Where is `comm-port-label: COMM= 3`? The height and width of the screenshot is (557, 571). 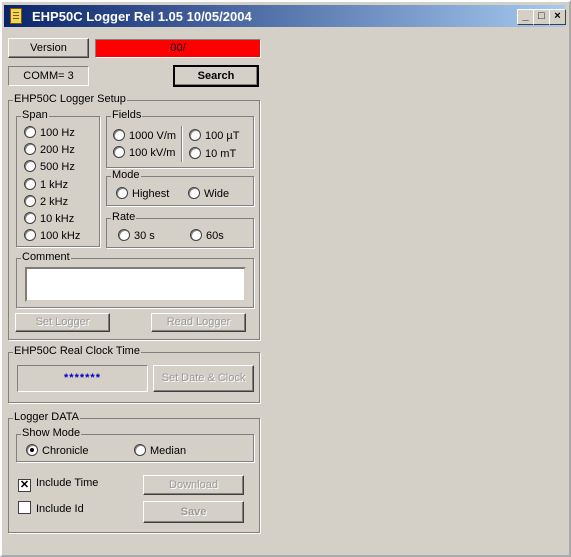
comm-port-label: COMM= 3 is located at coordinates (48, 76).